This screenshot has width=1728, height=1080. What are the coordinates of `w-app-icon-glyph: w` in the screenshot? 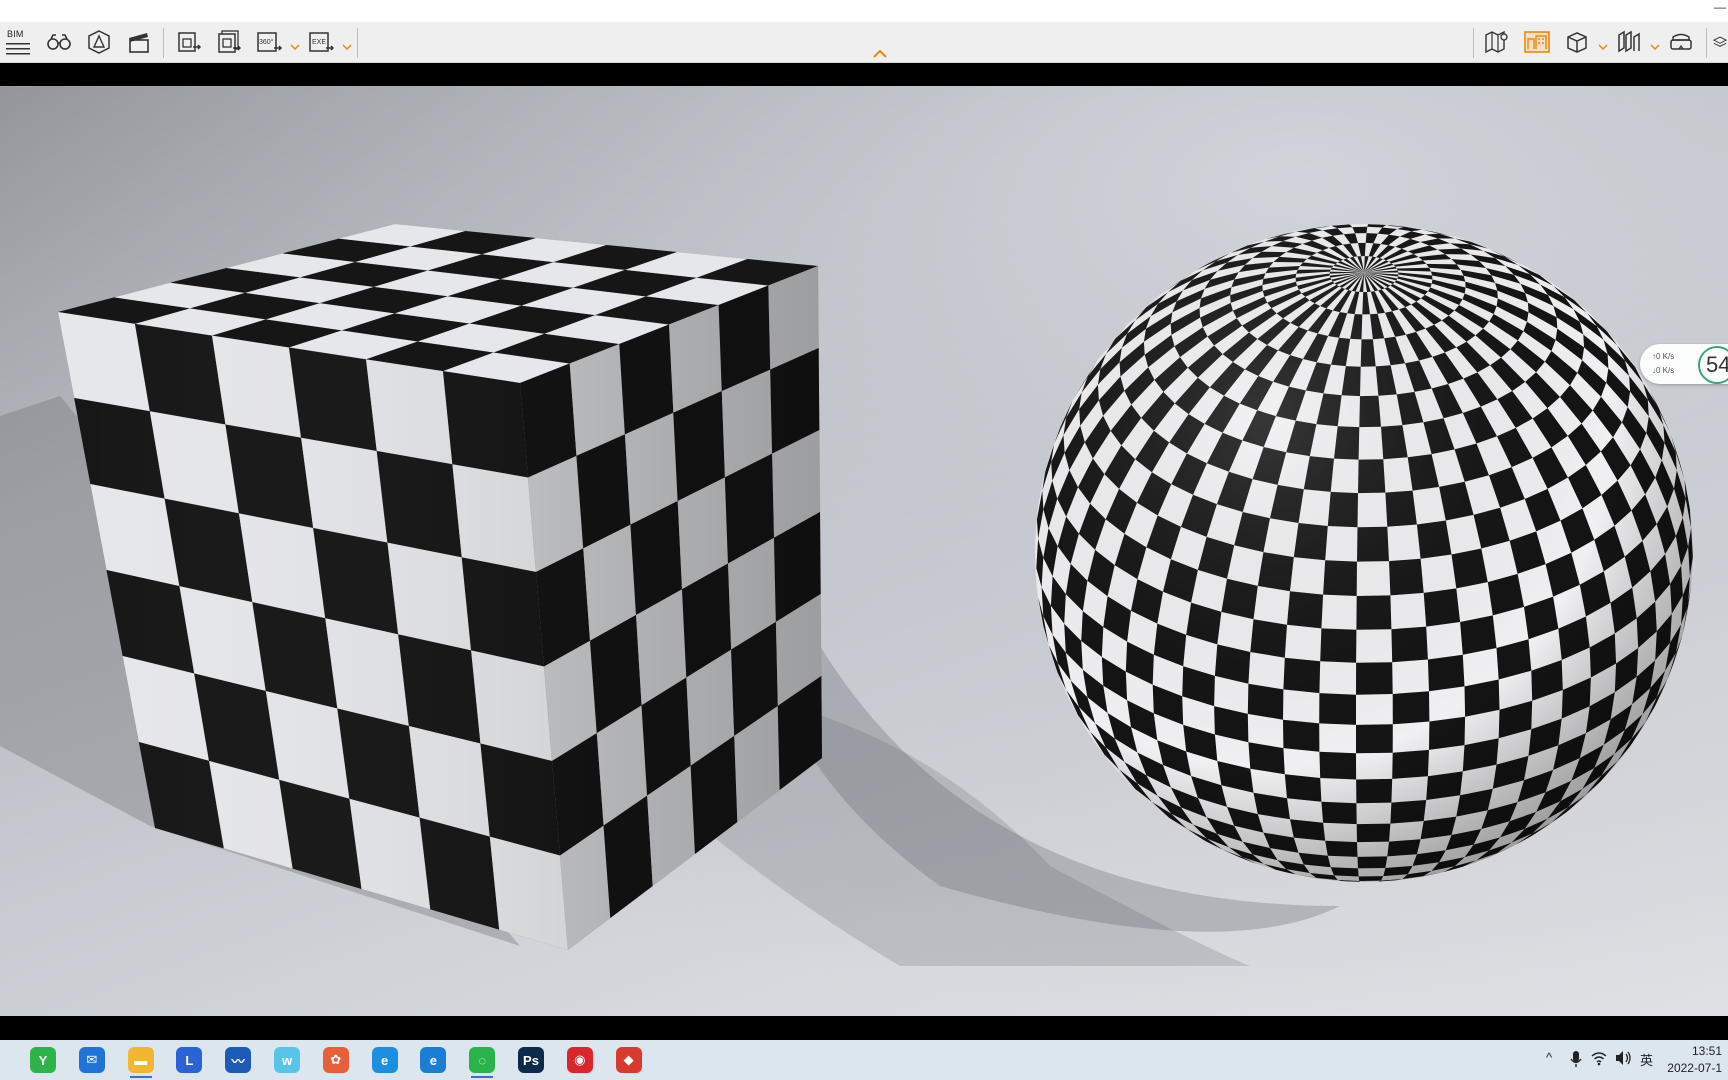 It's located at (287, 1060).